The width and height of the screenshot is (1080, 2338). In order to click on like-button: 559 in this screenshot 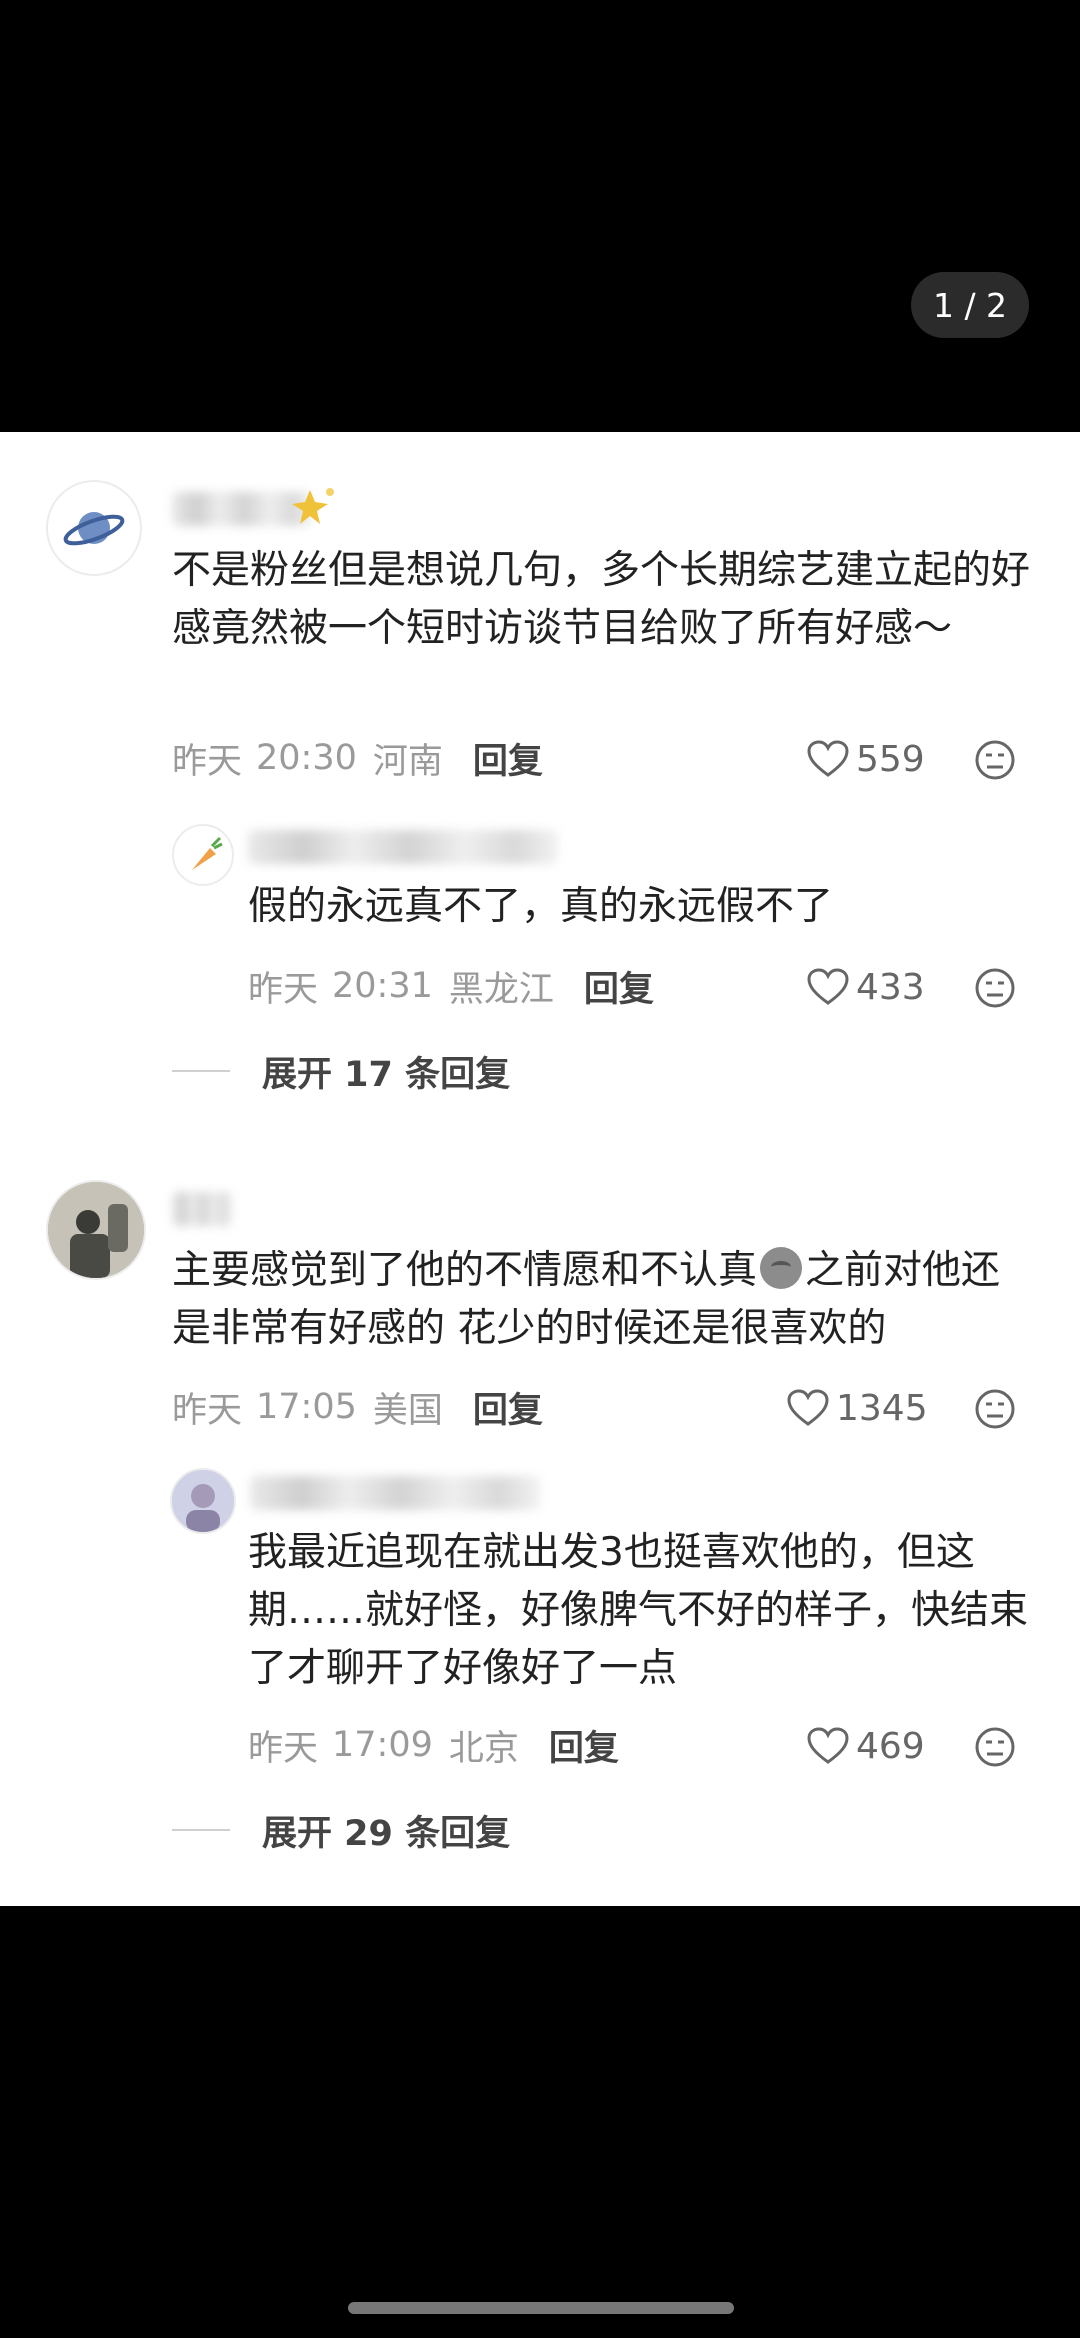, I will do `click(865, 759)`.